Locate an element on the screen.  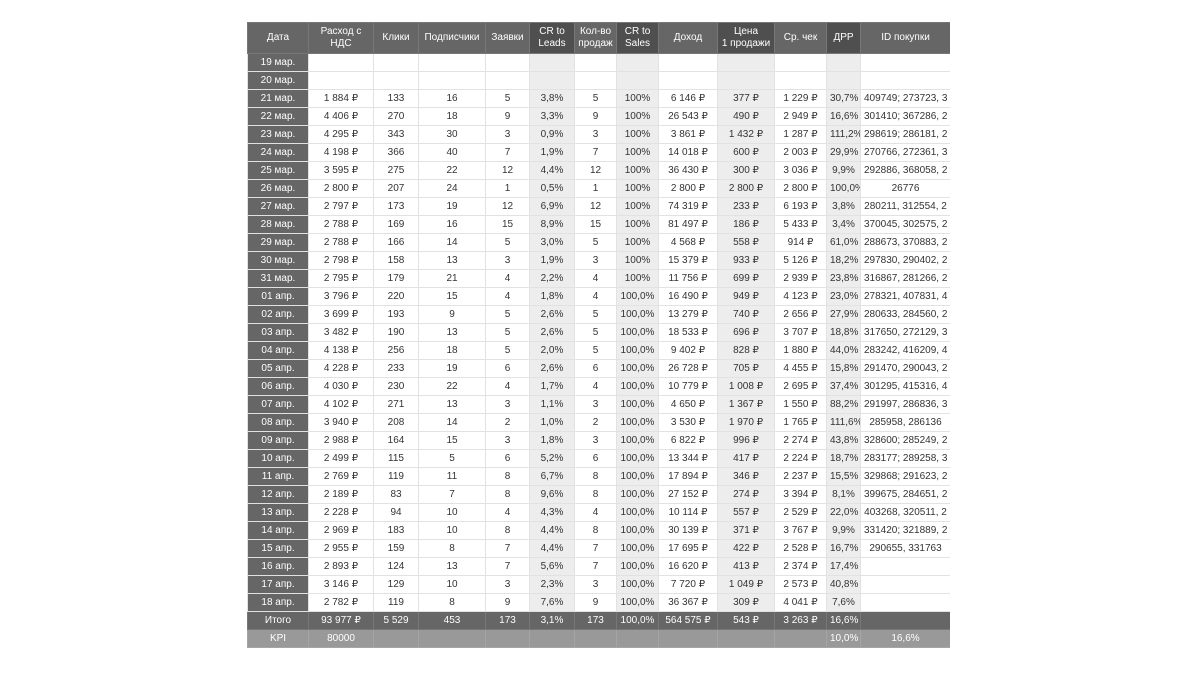
data-cell: 27 152 ₽ is located at coordinates (688, 494).